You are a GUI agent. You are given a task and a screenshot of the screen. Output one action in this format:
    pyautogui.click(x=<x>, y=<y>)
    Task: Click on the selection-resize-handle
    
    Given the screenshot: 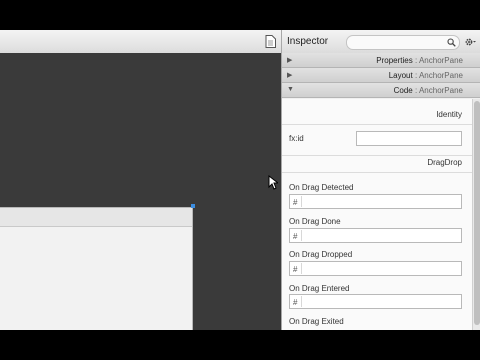 What is the action you would take?
    pyautogui.click(x=193, y=206)
    